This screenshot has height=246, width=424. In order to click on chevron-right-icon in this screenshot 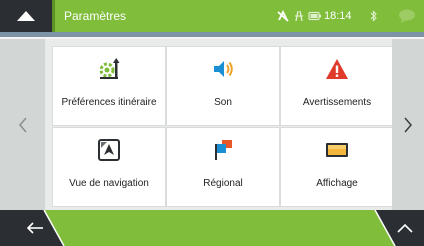, I will do `click(408, 124)`.